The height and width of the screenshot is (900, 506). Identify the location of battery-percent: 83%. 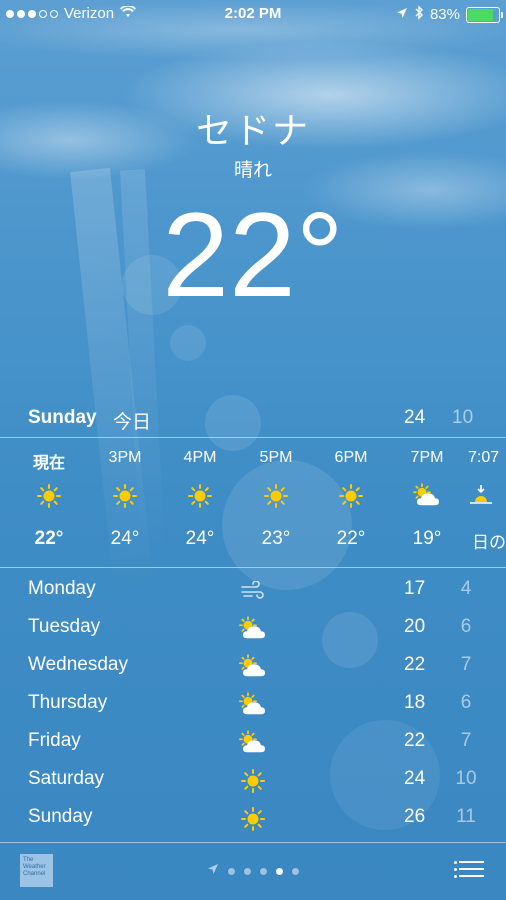
(444, 14).